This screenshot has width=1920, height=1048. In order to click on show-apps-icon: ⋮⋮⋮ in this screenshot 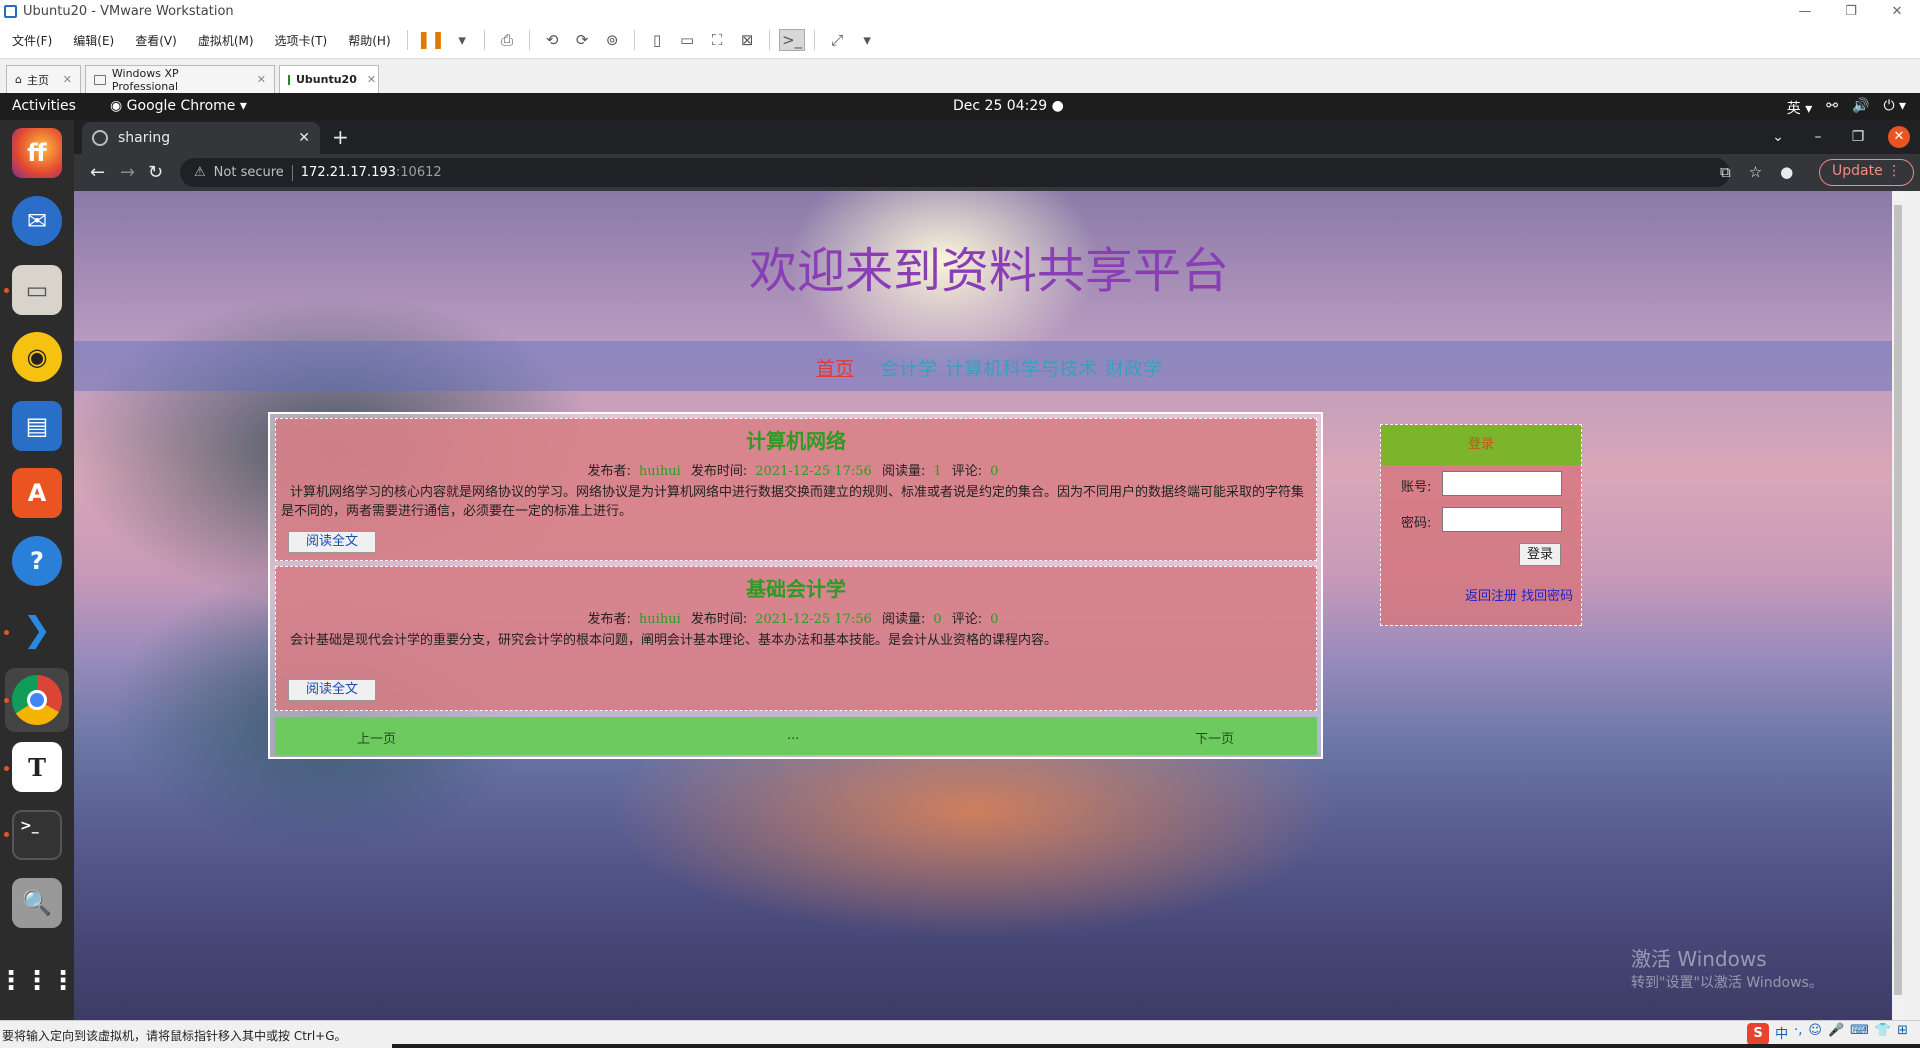, I will do `click(38, 981)`.